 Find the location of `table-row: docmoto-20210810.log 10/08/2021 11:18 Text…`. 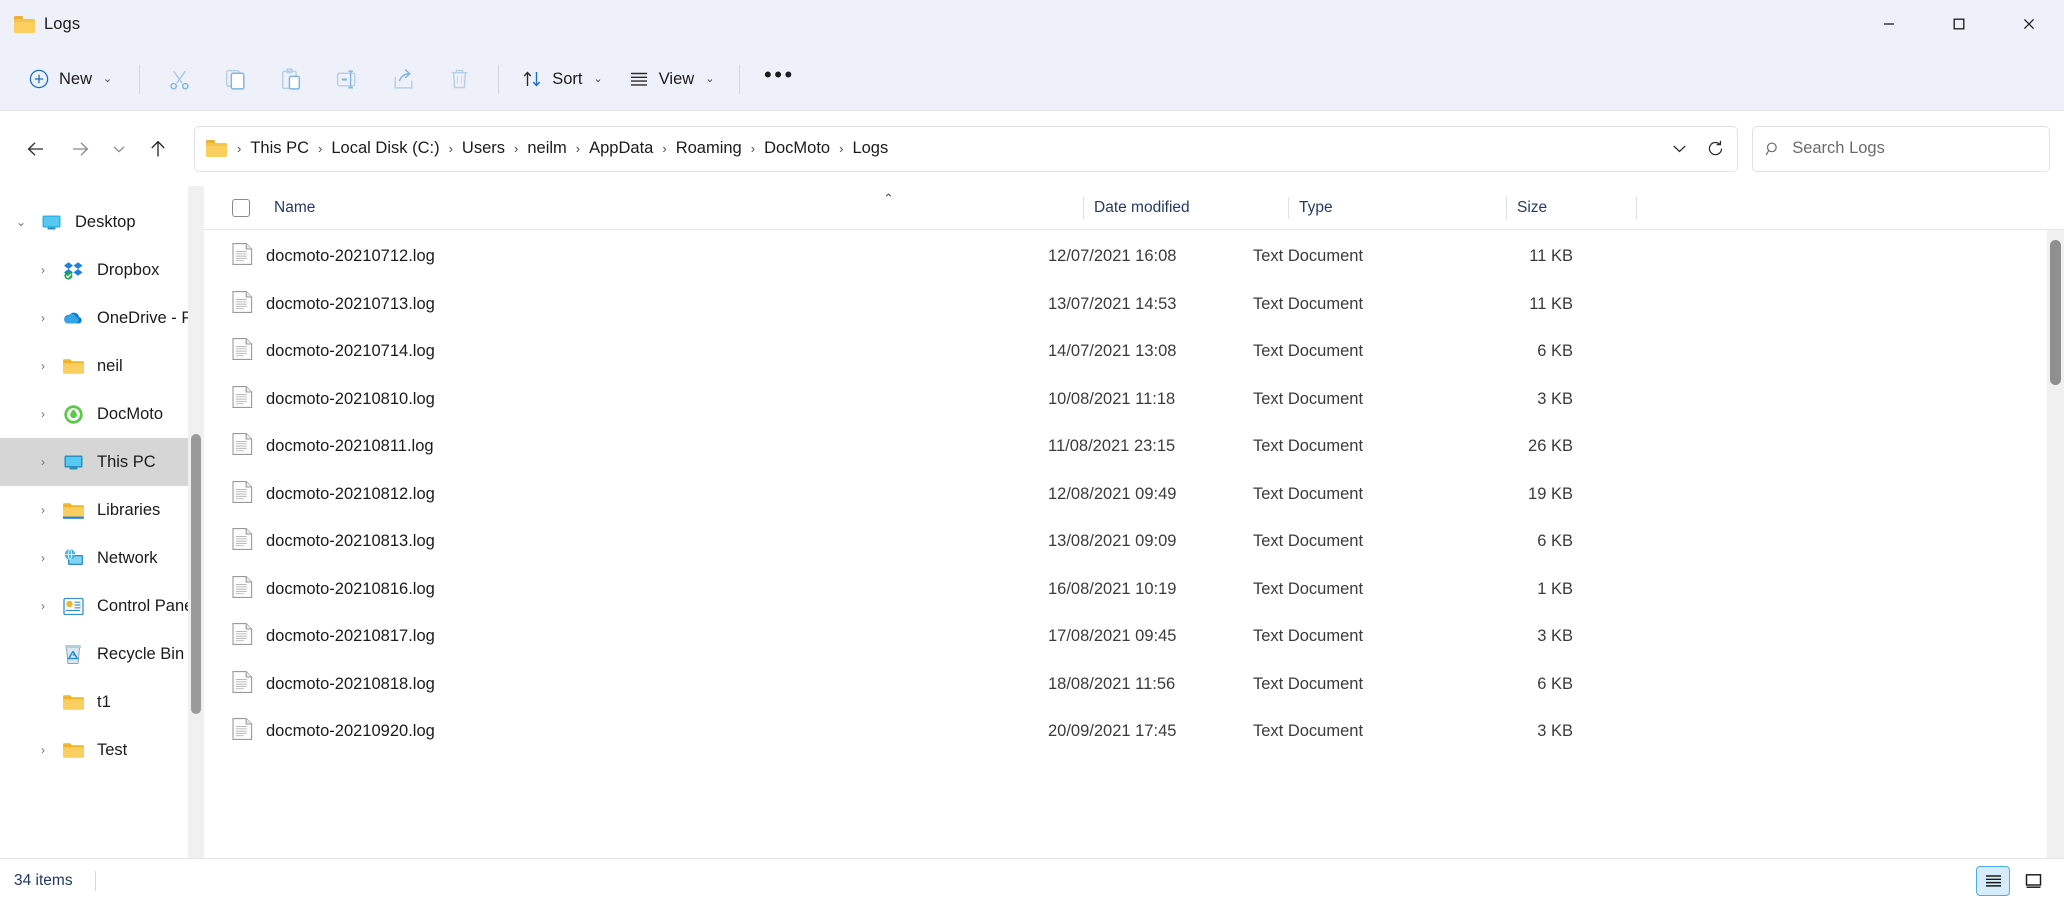

table-row: docmoto-20210810.log 10/08/2021 11:18 Text… is located at coordinates (1134, 400).